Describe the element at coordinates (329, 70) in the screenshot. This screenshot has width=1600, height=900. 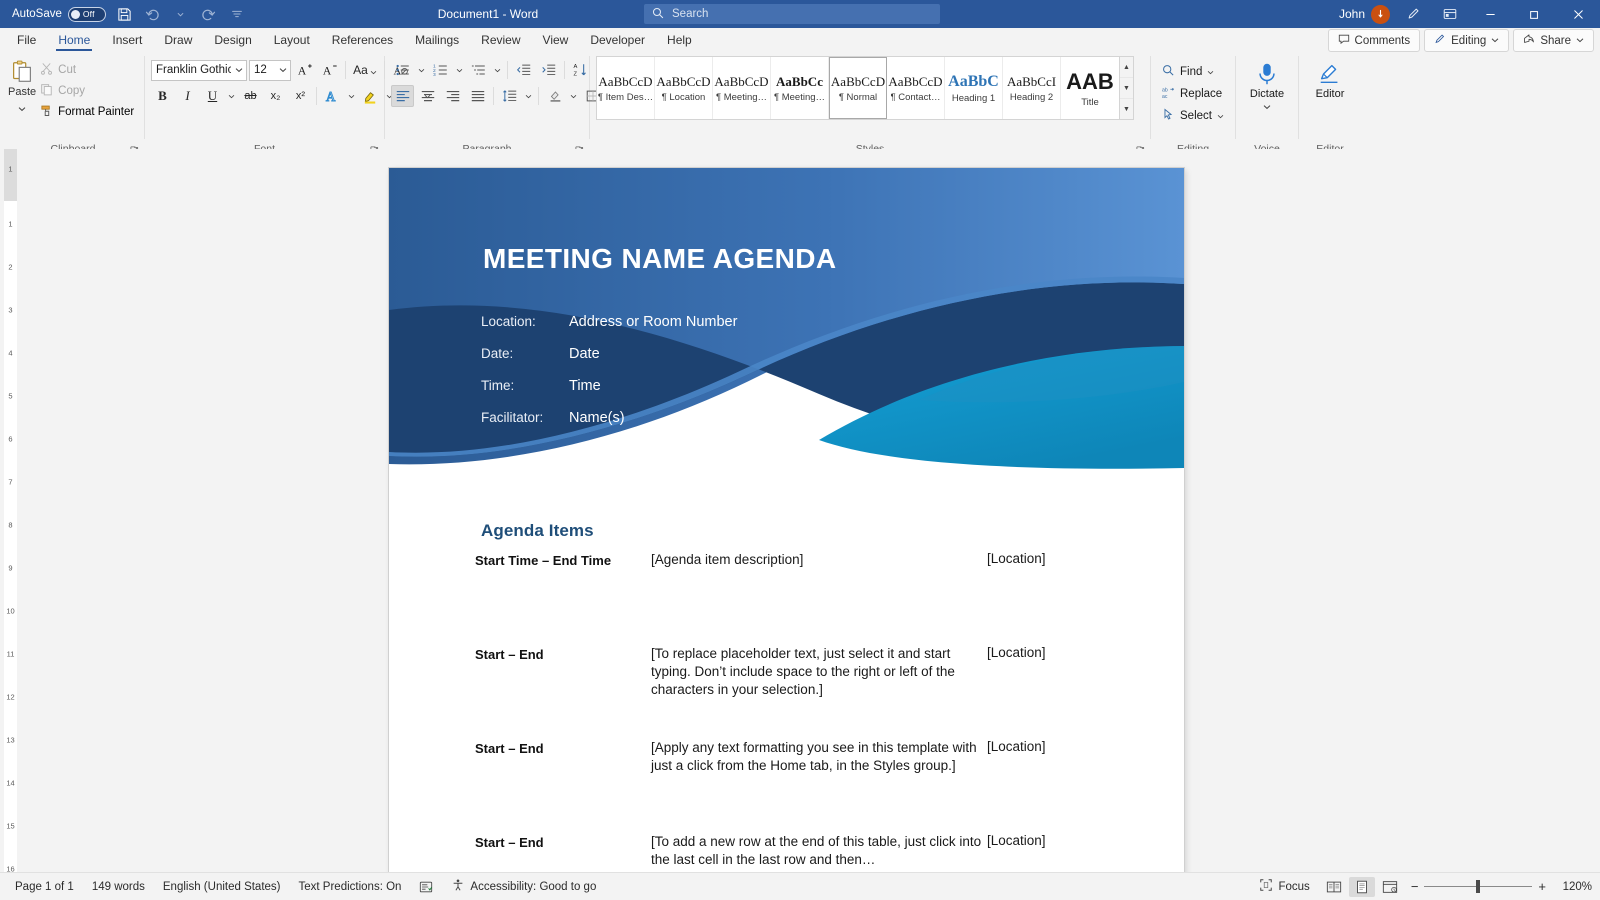
I see `shrink-font-icon: A` at that location.